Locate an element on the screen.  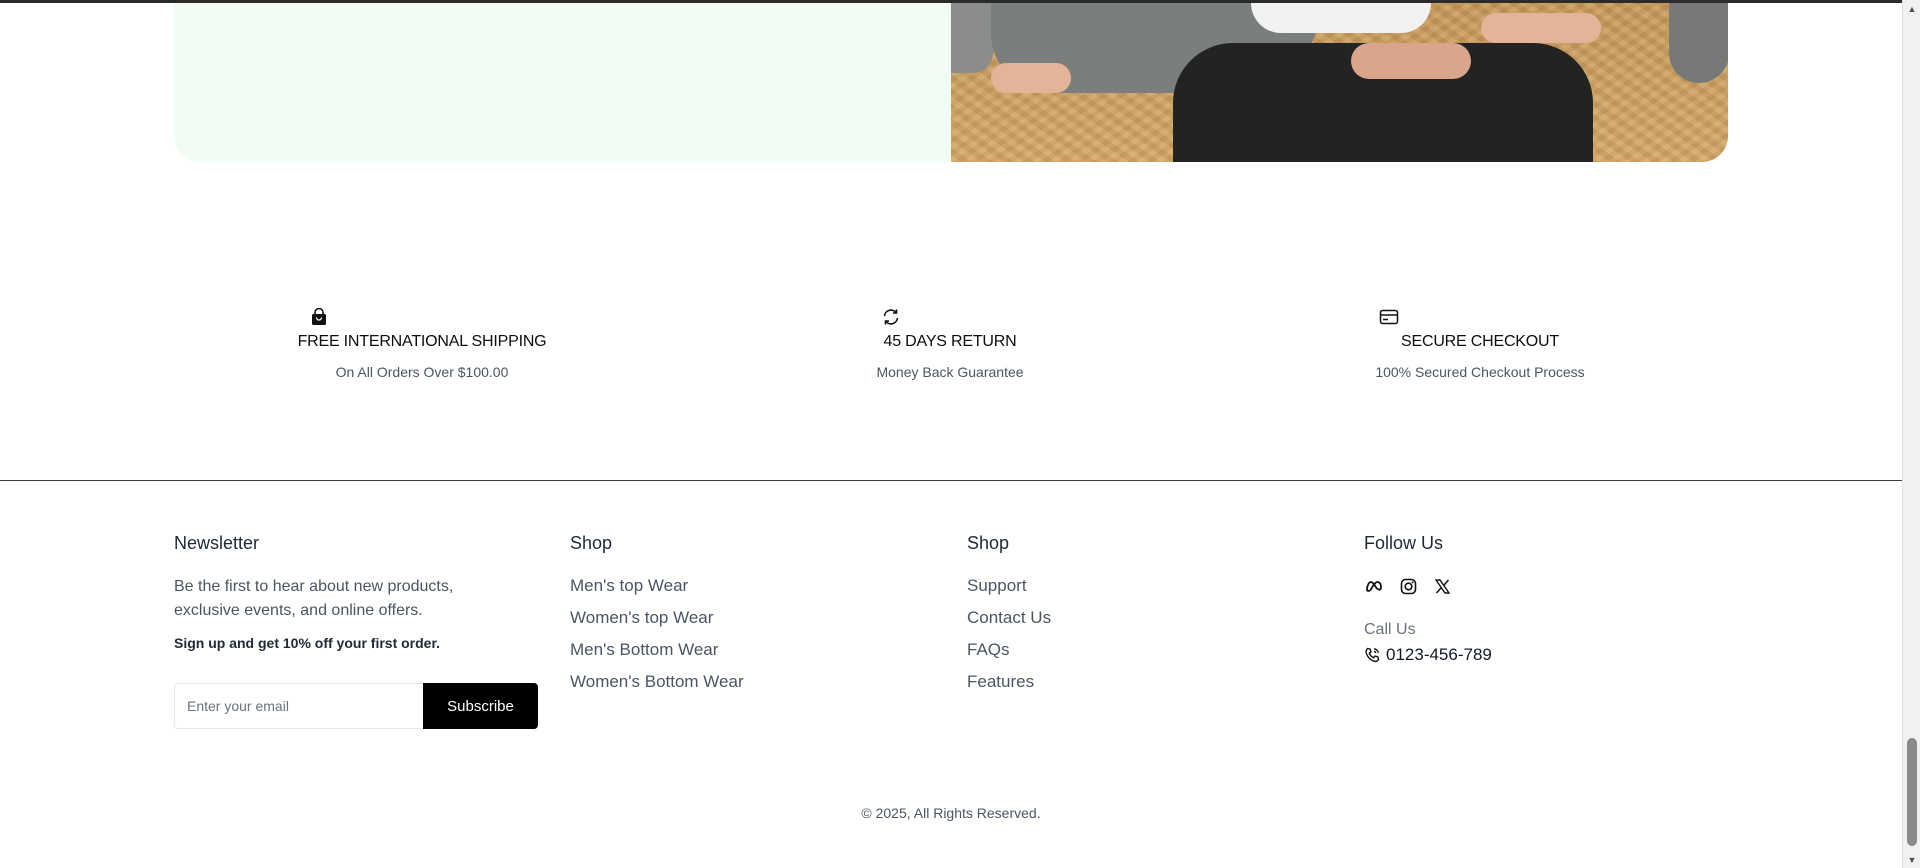
support-links: Support Contact Us FAQs Features is located at coordinates (1117, 639).